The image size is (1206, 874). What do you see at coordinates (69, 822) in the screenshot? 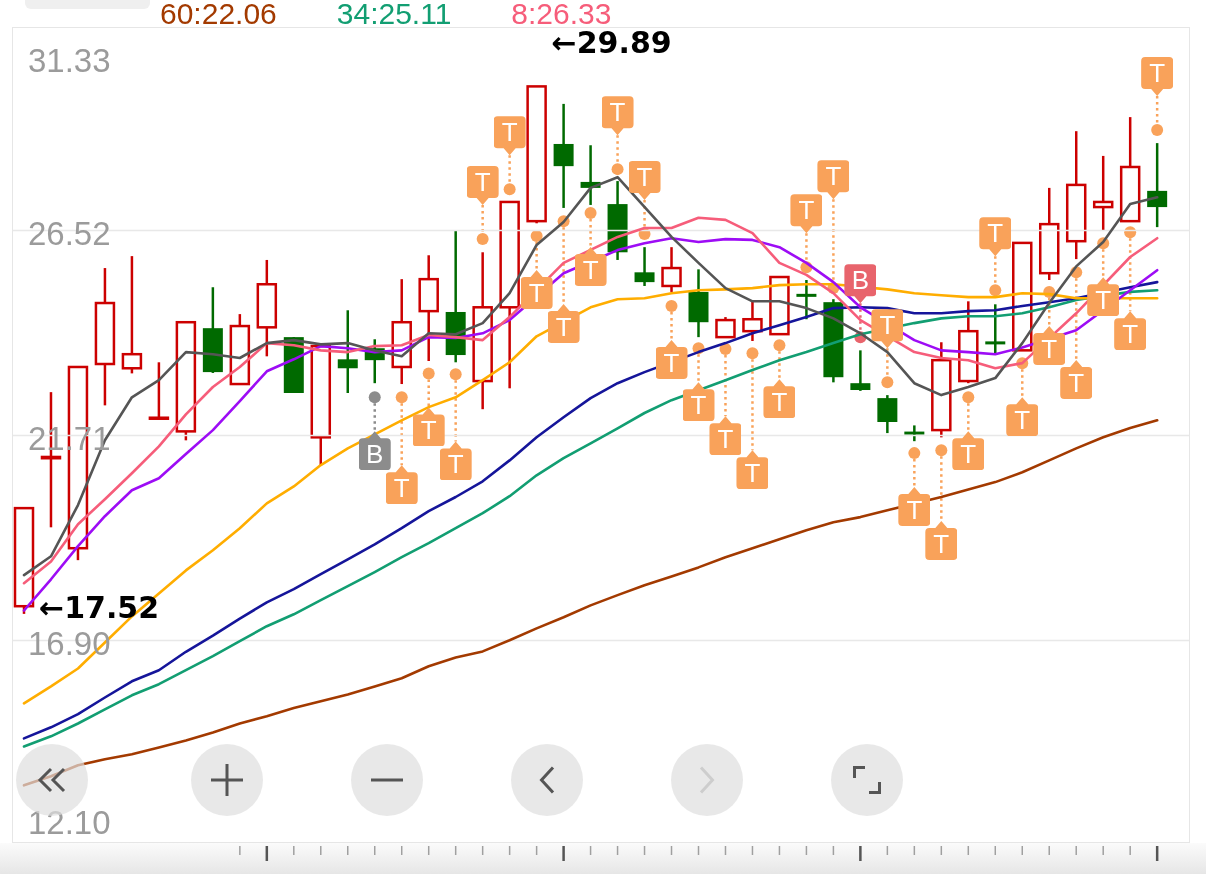
I see `y-axis-label: 12.10` at bounding box center [69, 822].